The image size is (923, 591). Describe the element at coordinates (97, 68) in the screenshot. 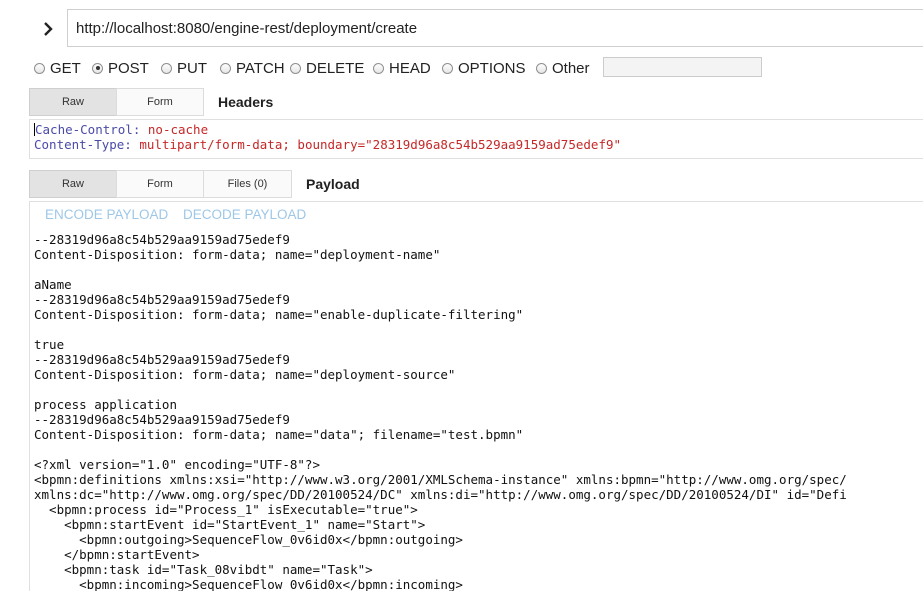

I see `radio-checked-icon` at that location.